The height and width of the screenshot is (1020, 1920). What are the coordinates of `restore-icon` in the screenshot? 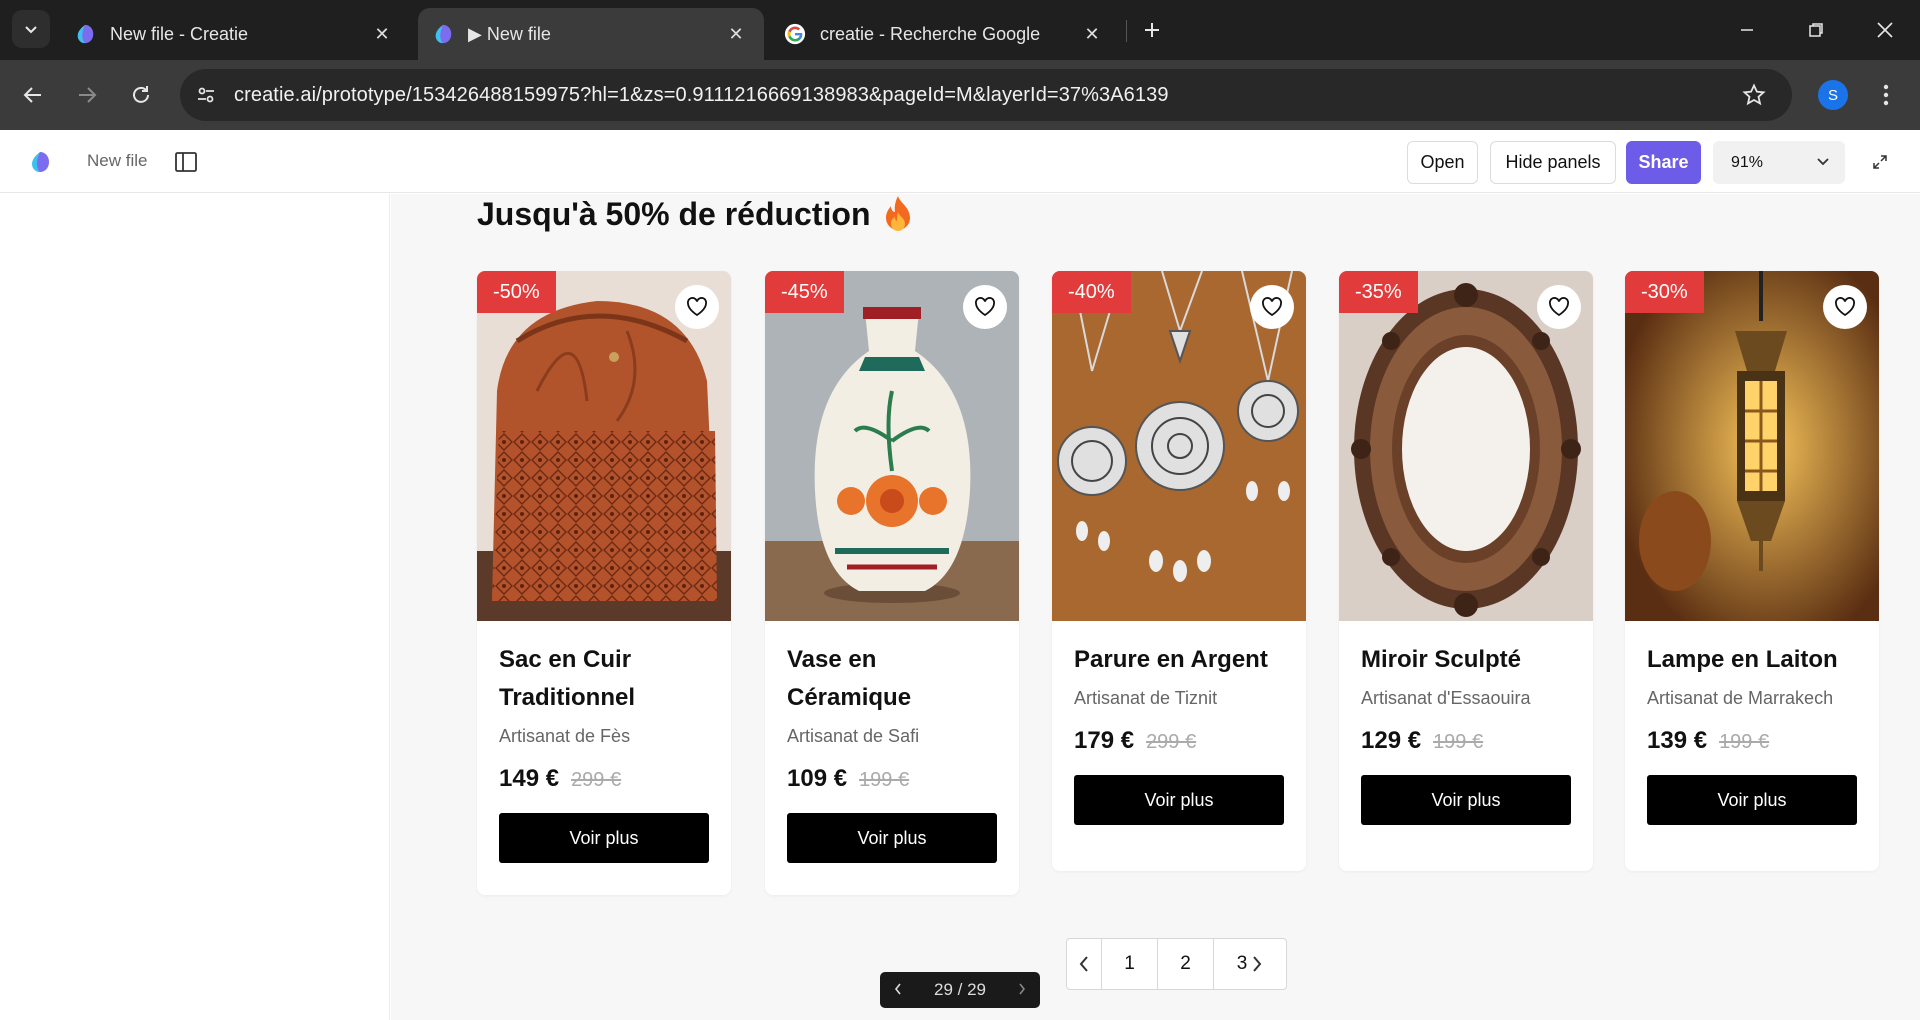 It's located at (1816, 30).